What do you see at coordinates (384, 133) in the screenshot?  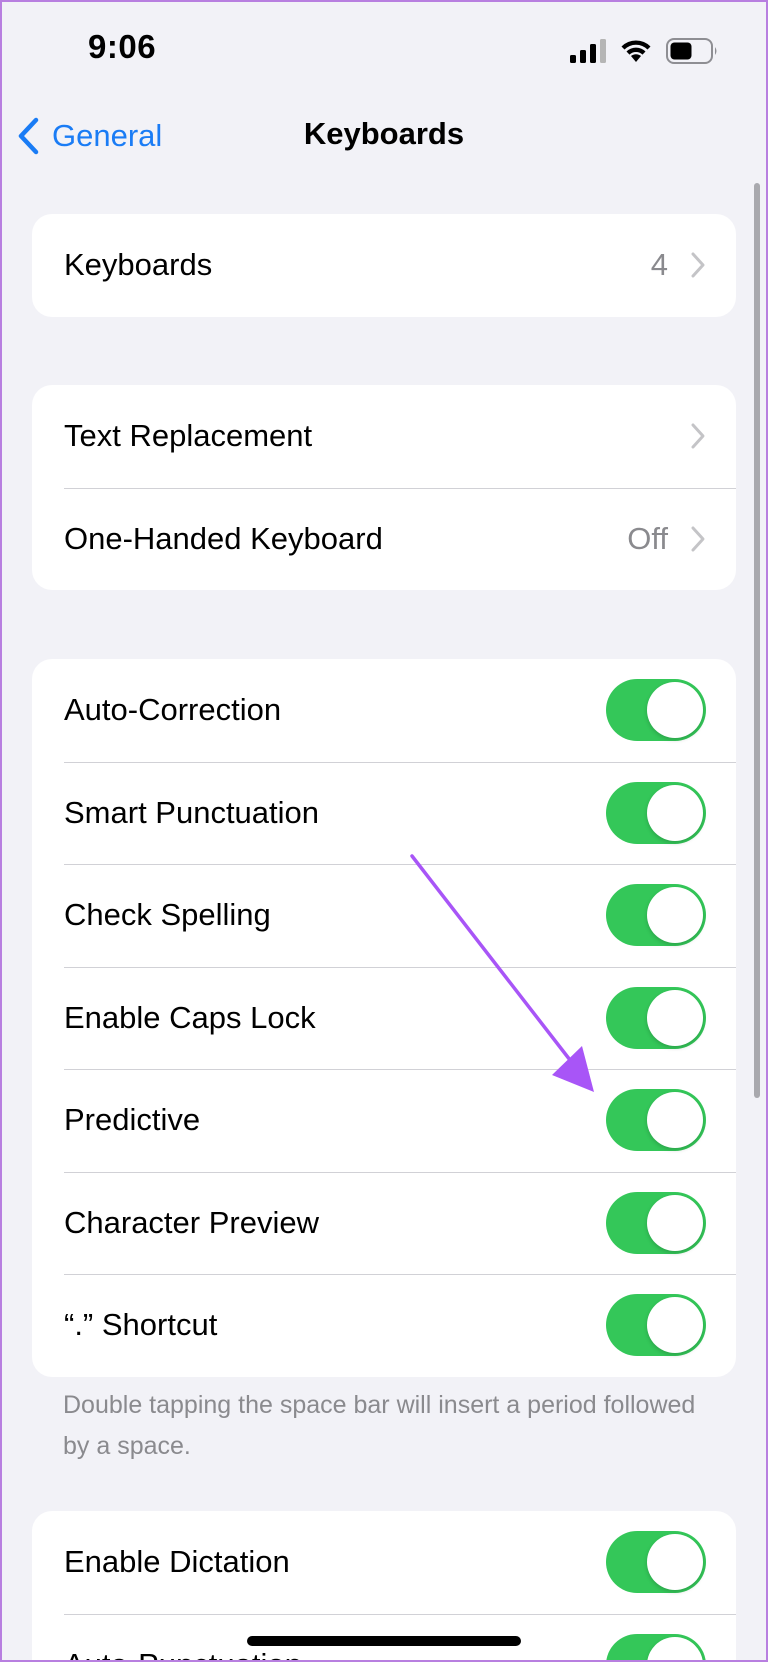 I see `page-title: Keyboards` at bounding box center [384, 133].